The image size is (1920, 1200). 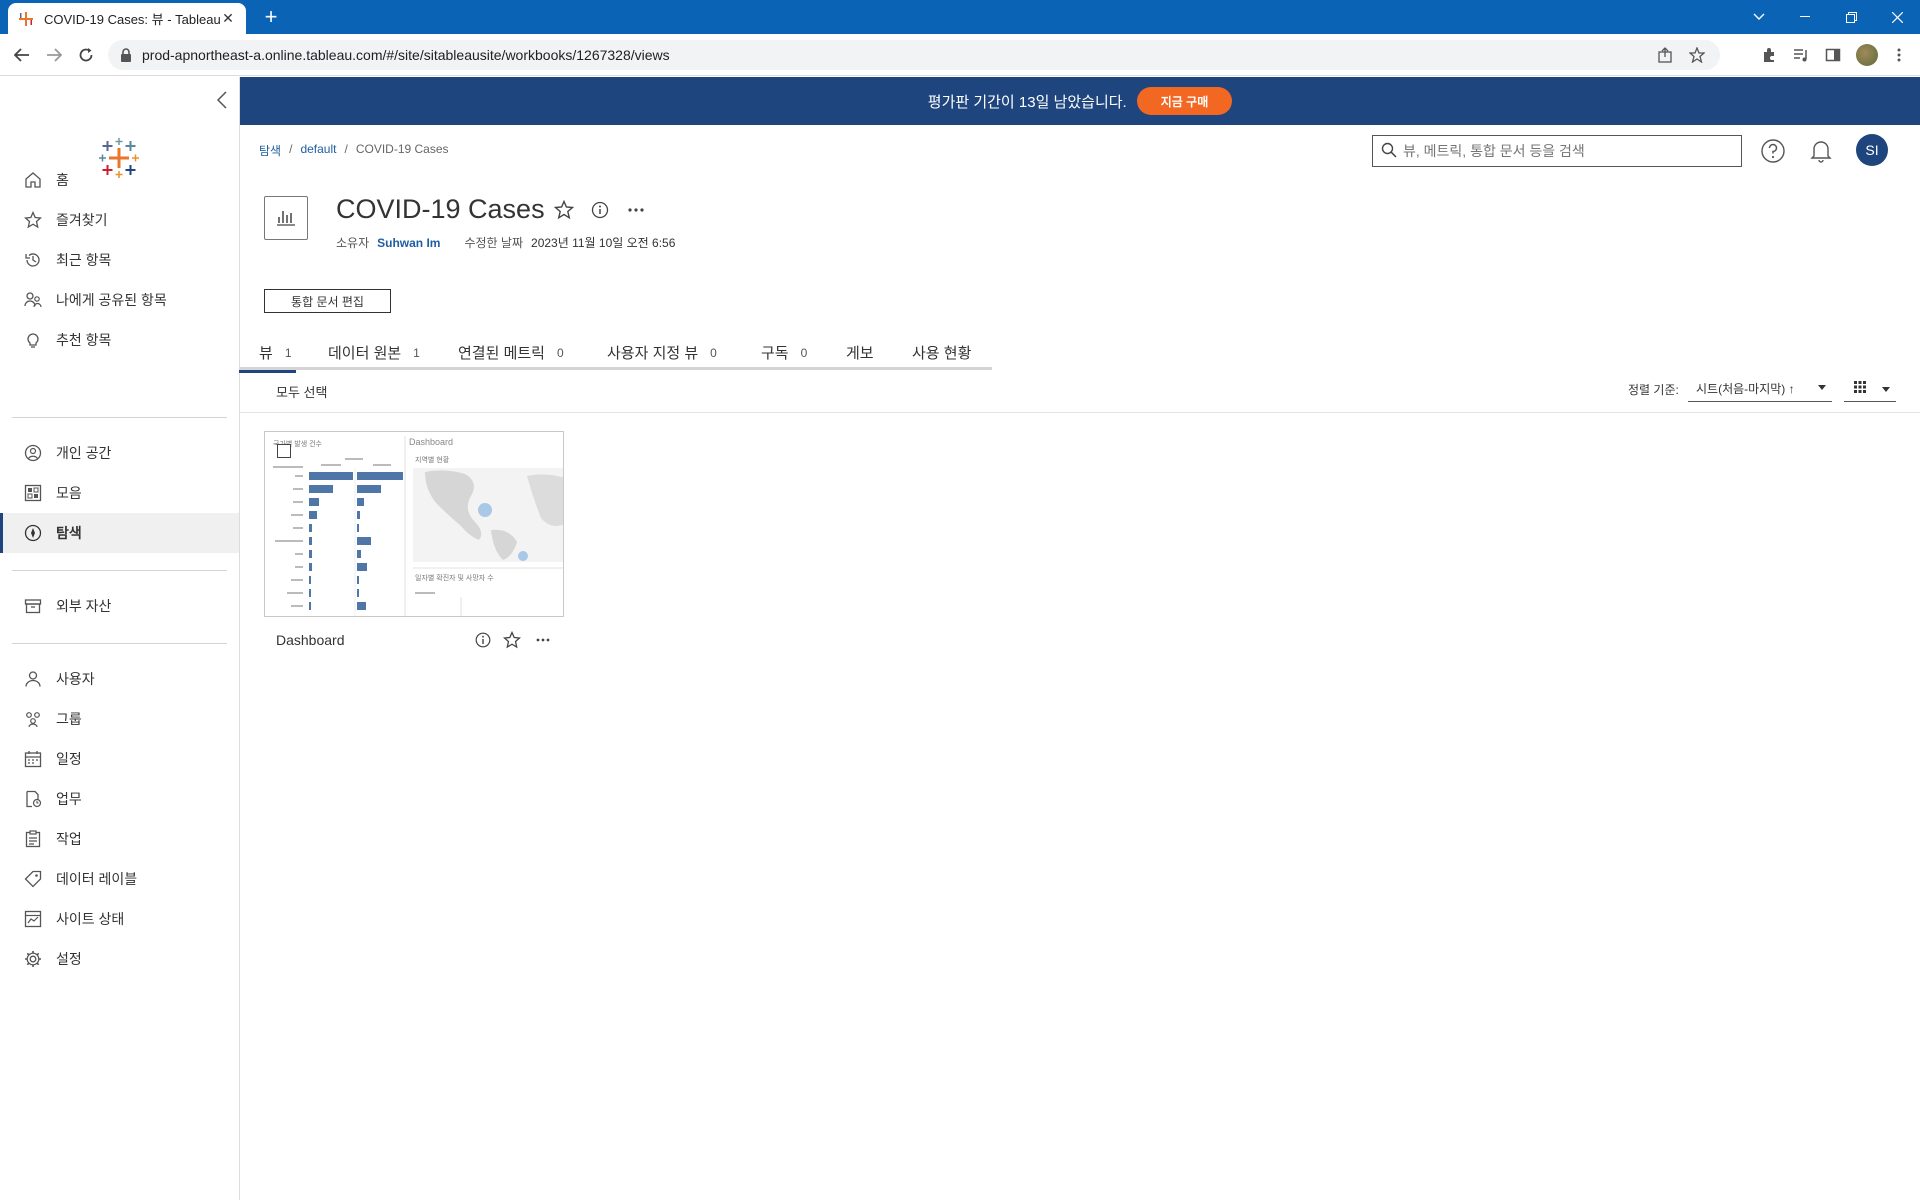 I want to click on tab-label: 게보, so click(x=860, y=353).